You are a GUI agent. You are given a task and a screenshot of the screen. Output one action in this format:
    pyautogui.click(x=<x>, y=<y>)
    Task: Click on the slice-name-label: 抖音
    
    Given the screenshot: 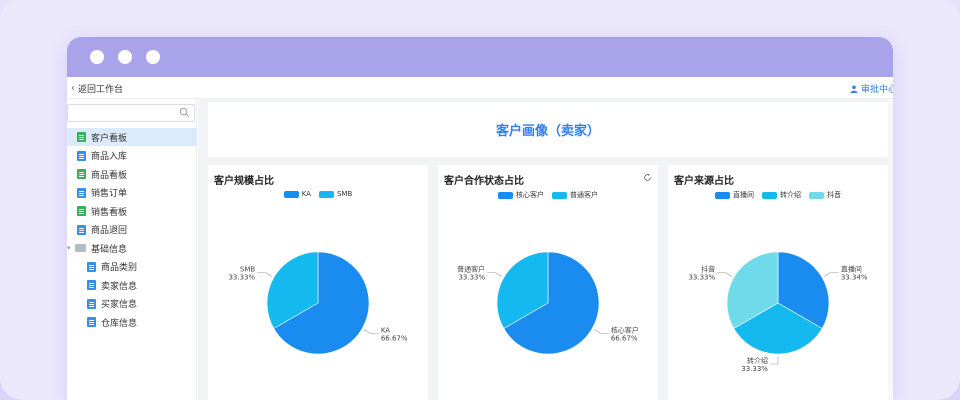 What is the action you would take?
    pyautogui.click(x=708, y=268)
    